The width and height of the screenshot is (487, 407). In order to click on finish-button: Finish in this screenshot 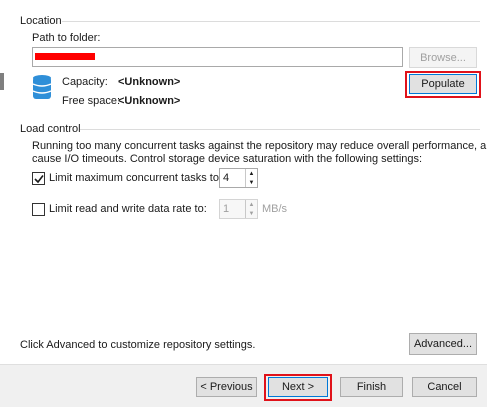, I will do `click(371, 387)`.